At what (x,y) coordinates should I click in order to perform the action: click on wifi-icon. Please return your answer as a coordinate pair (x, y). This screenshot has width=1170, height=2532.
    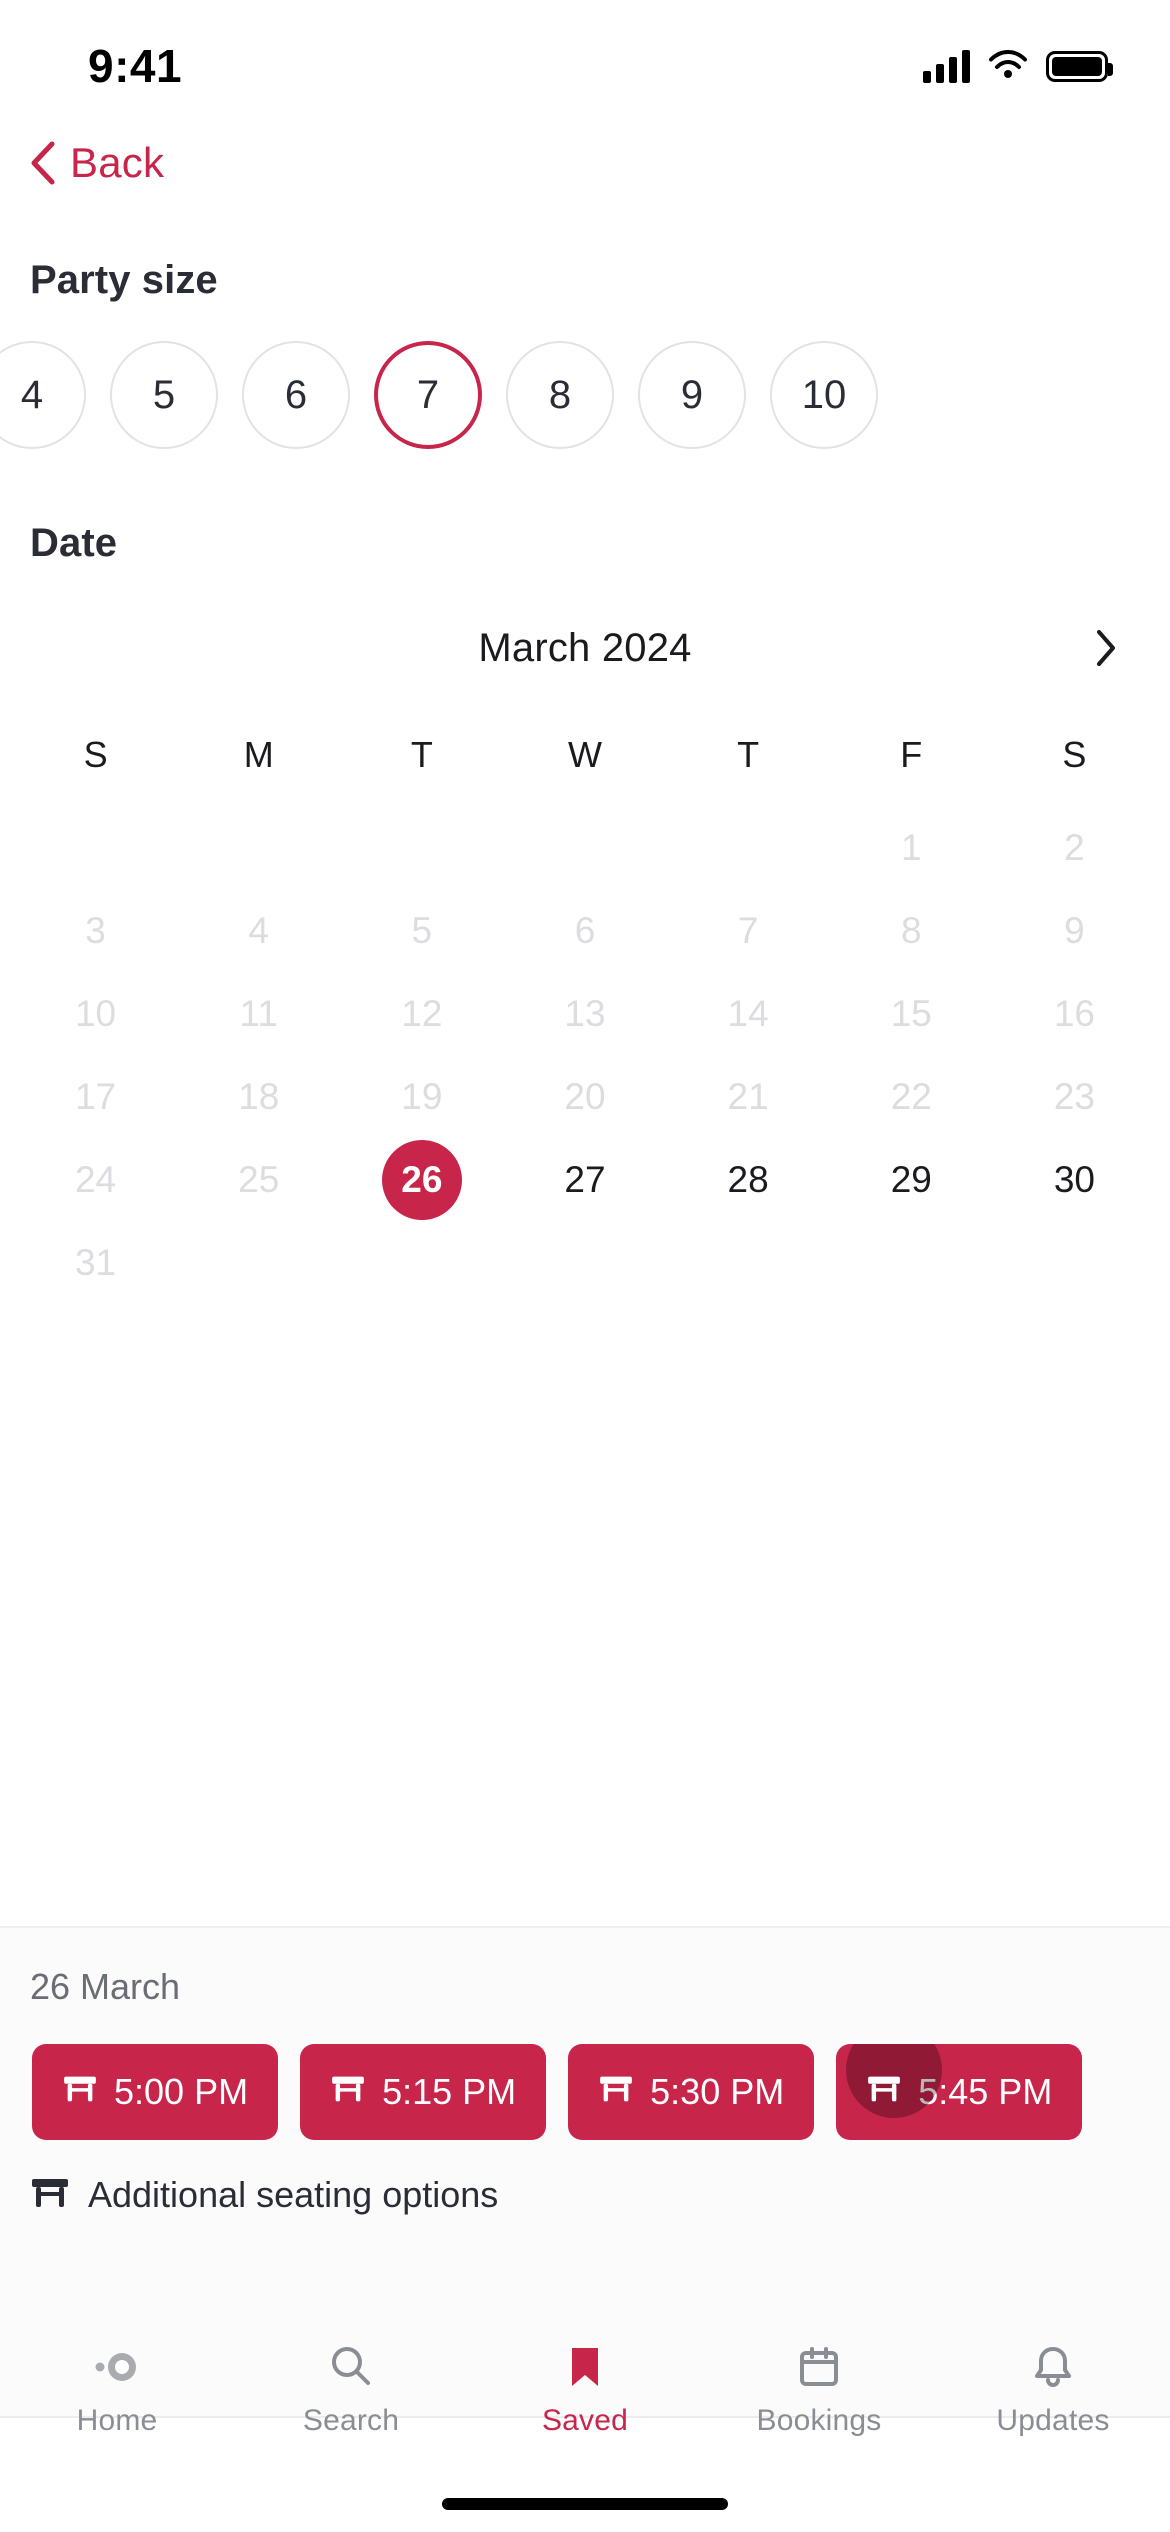
    Looking at the image, I should click on (1008, 66).